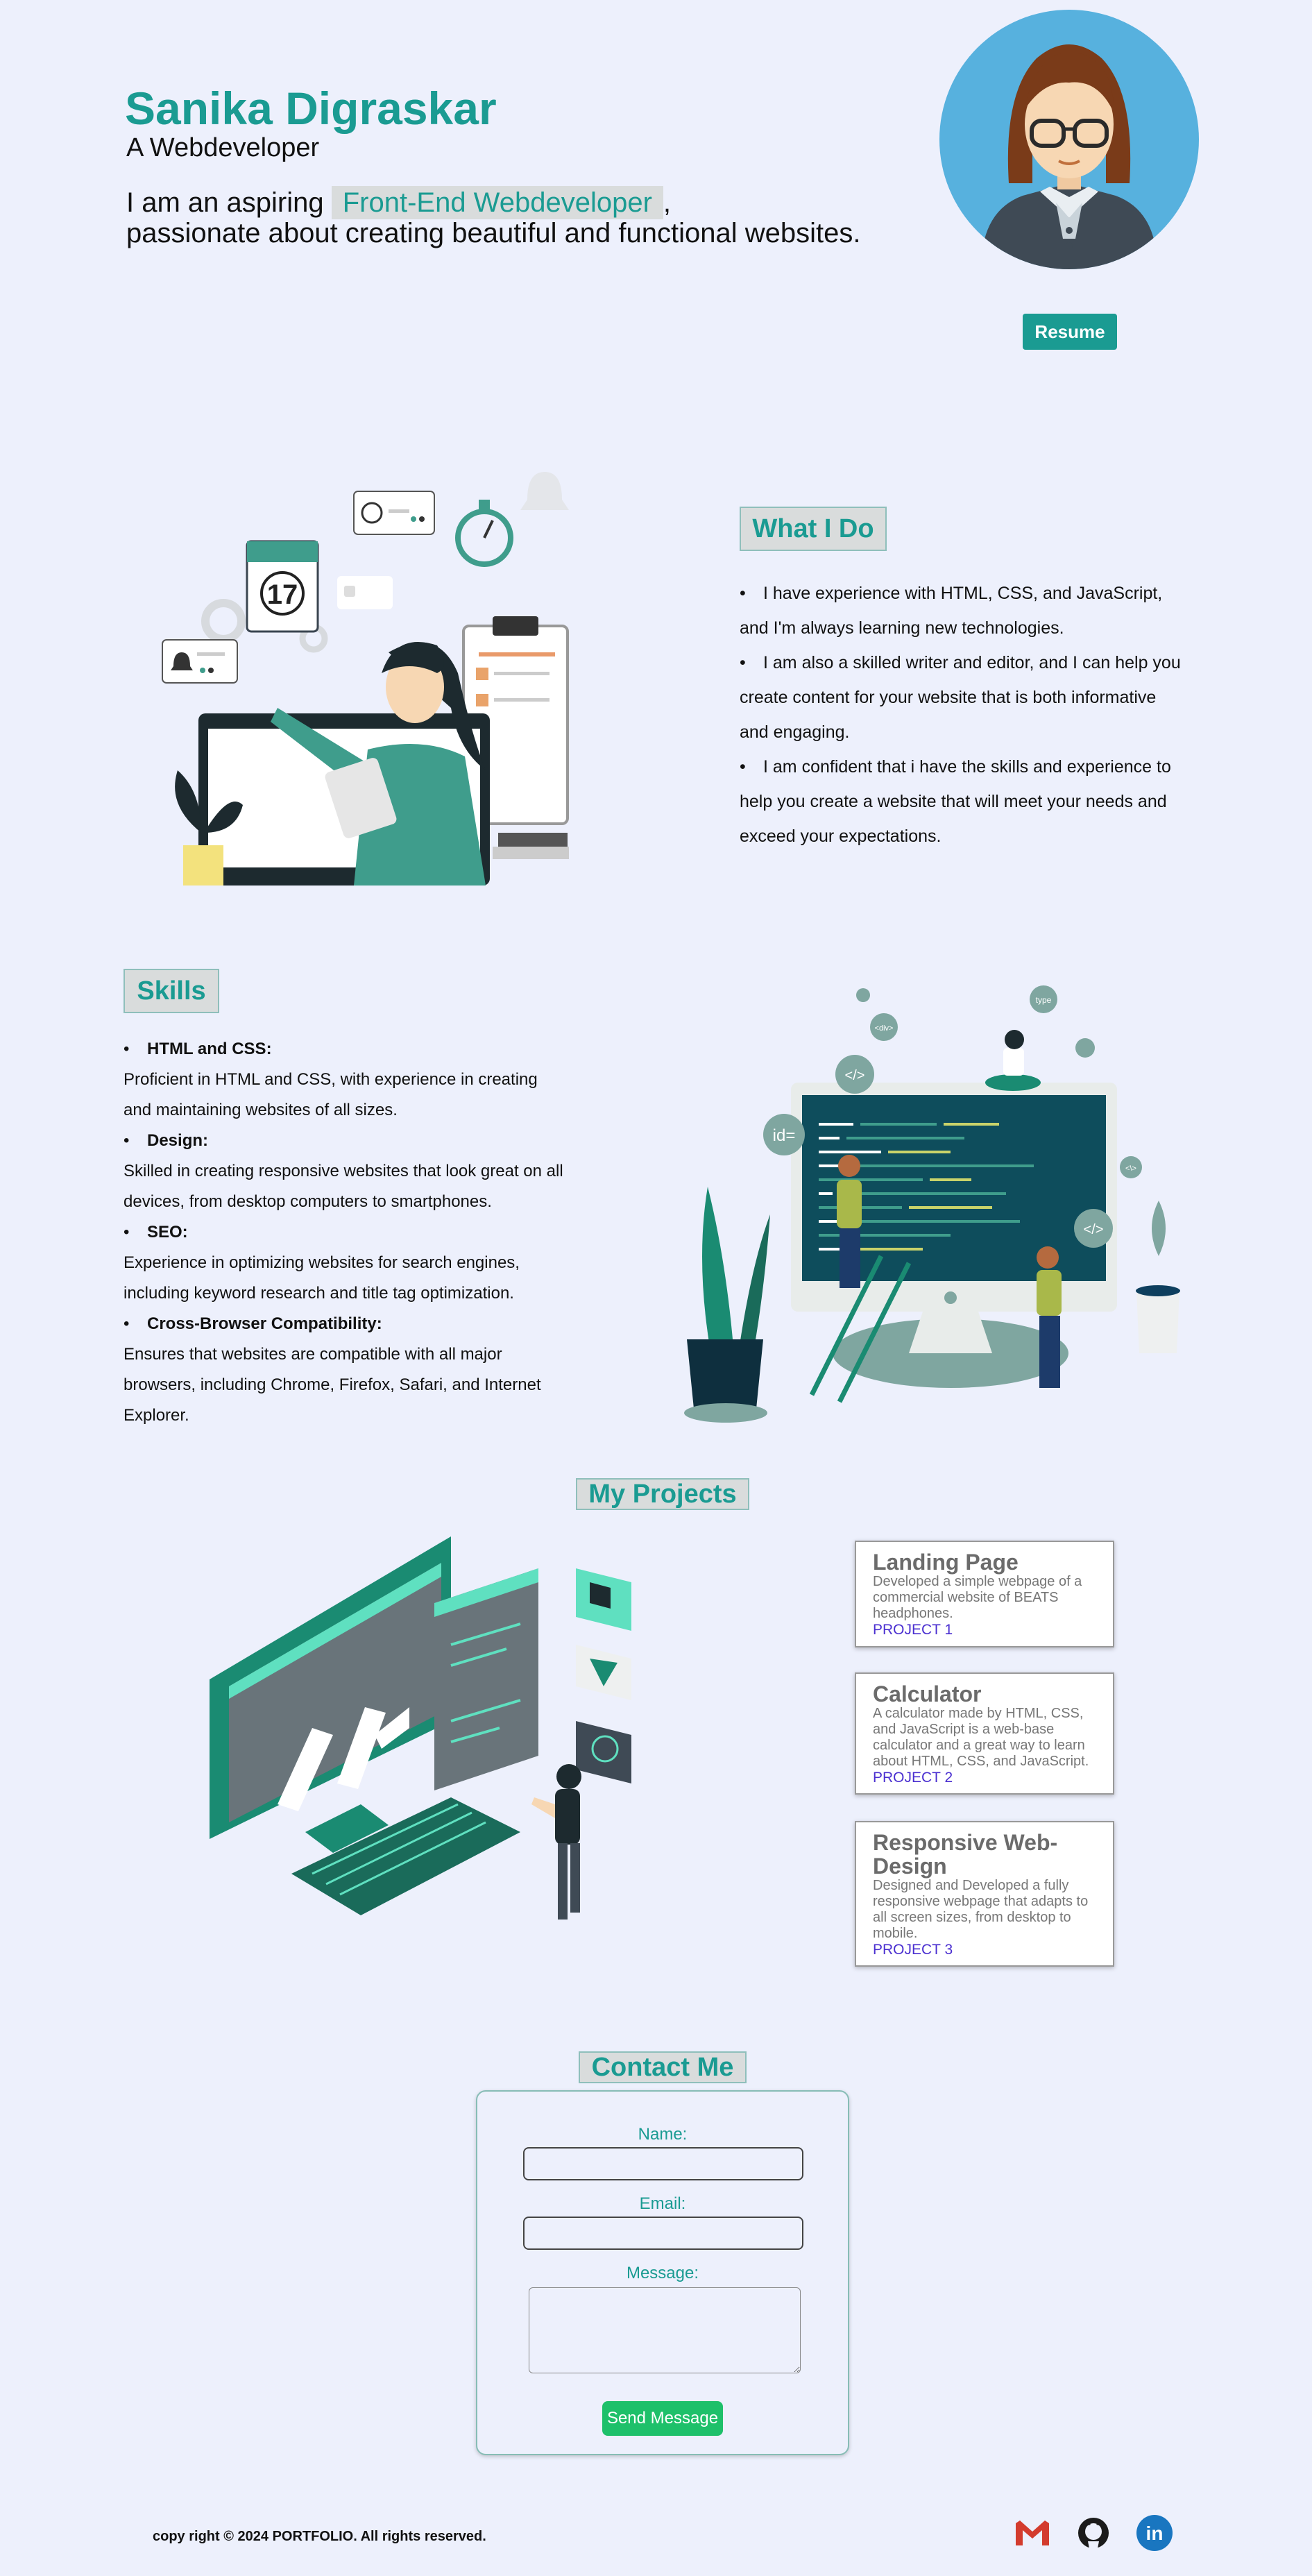  What do you see at coordinates (366, 679) in the screenshot?
I see `productivity-illustration: 17` at bounding box center [366, 679].